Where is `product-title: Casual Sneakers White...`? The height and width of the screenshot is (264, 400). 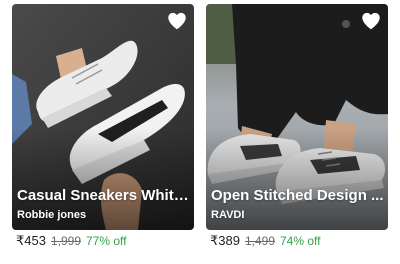 product-title: Casual Sneakers White... is located at coordinates (104, 196).